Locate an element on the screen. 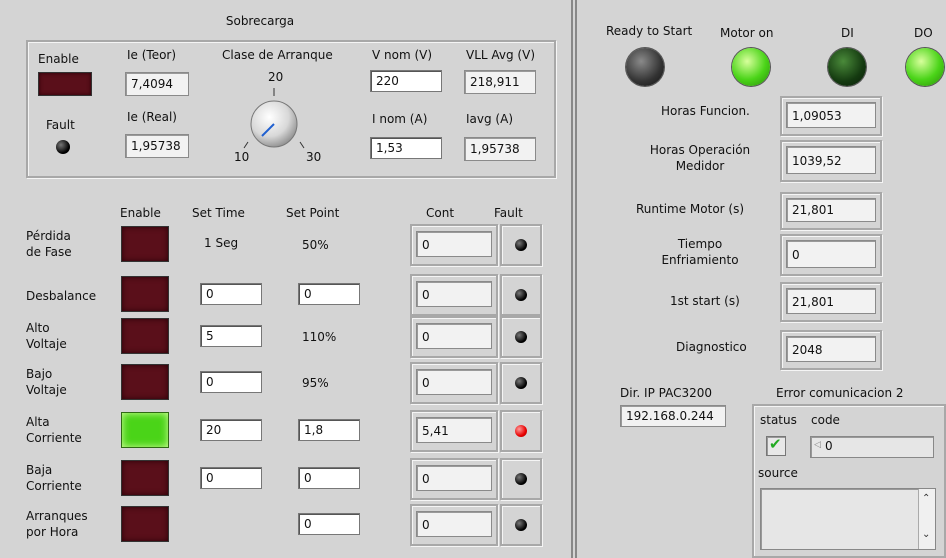 Image resolution: width=946 pixels, height=558 pixels. tiempo-label-line1: Tiempo is located at coordinates (700, 244).